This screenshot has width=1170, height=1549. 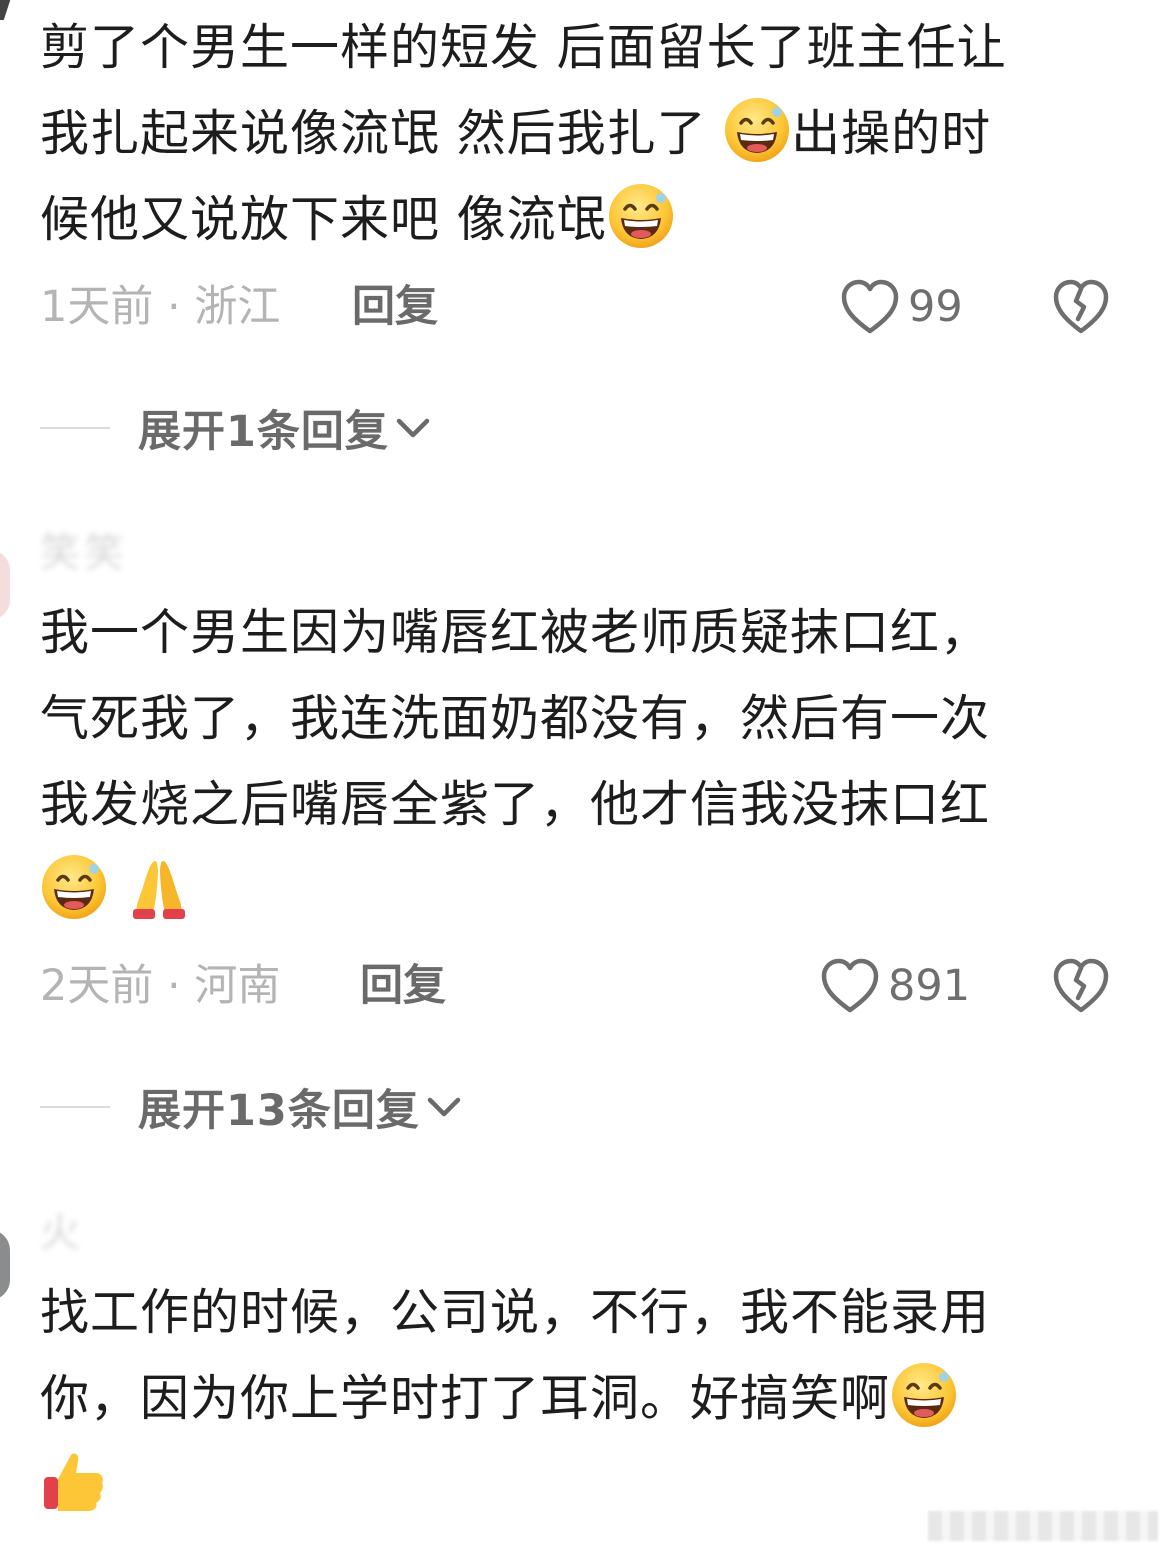 I want to click on like-button: 891, so click(x=895, y=986).